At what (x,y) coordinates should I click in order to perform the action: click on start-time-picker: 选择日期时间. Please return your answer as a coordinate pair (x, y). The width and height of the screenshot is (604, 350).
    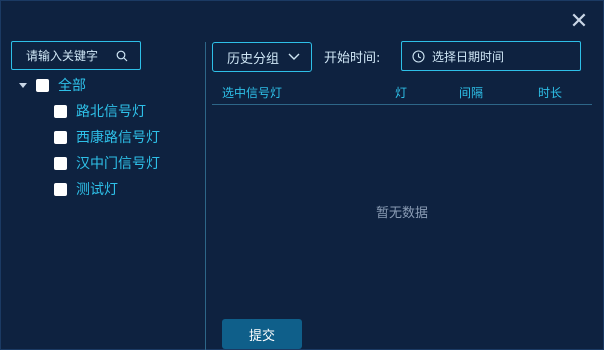
    Looking at the image, I should click on (491, 56).